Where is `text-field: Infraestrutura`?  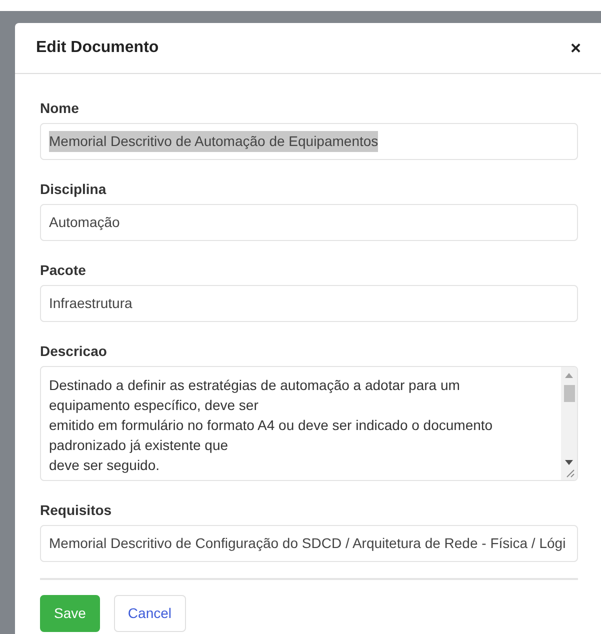 text-field: Infraestrutura is located at coordinates (309, 303).